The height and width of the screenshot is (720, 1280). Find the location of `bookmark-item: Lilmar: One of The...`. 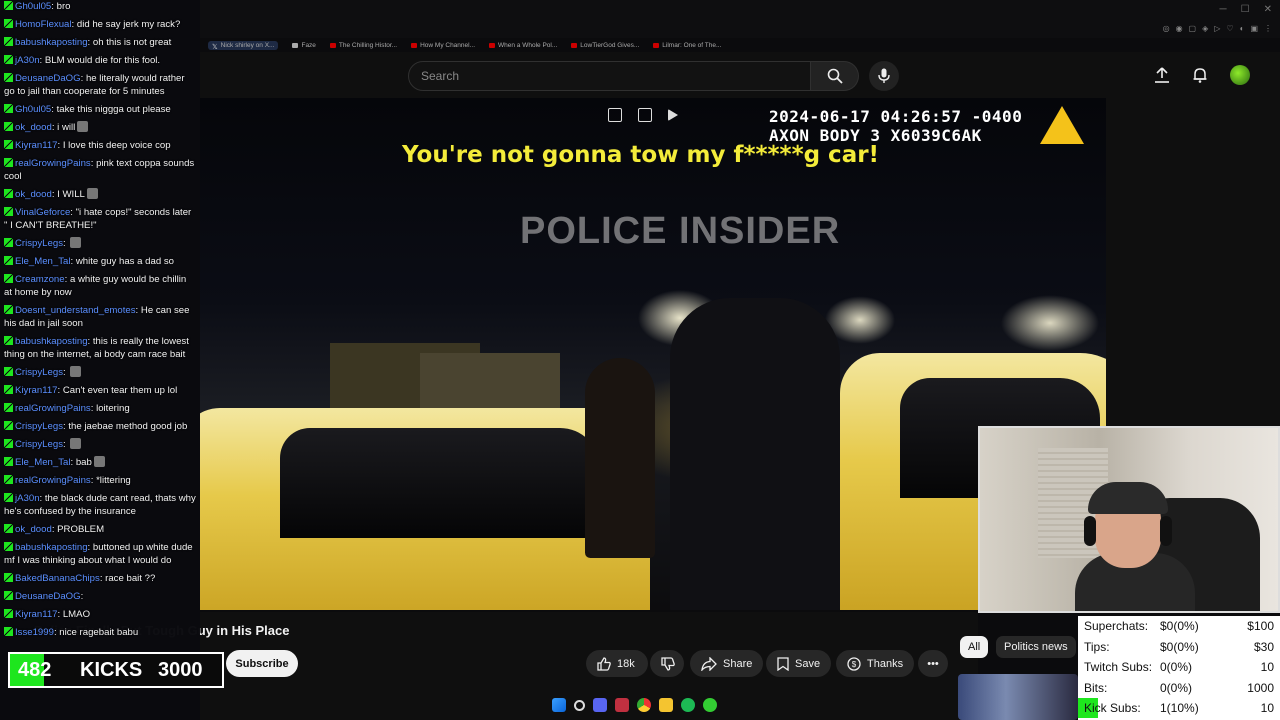

bookmark-item: Lilmar: One of The... is located at coordinates (687, 45).